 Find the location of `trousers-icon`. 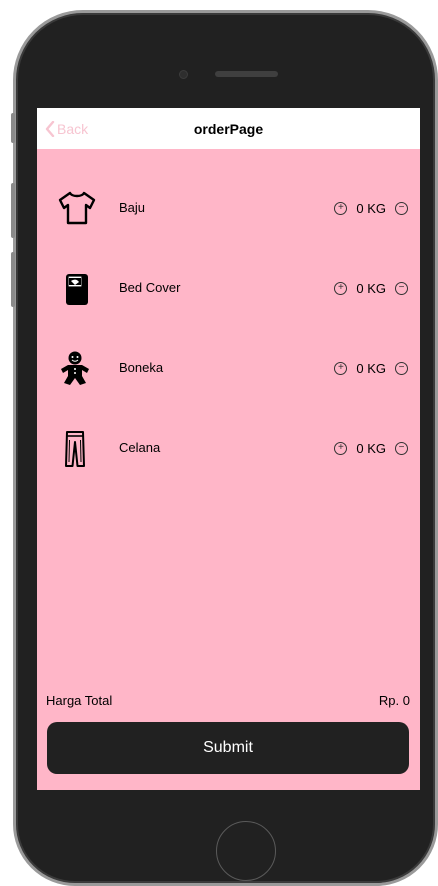

trousers-icon is located at coordinates (75, 448).